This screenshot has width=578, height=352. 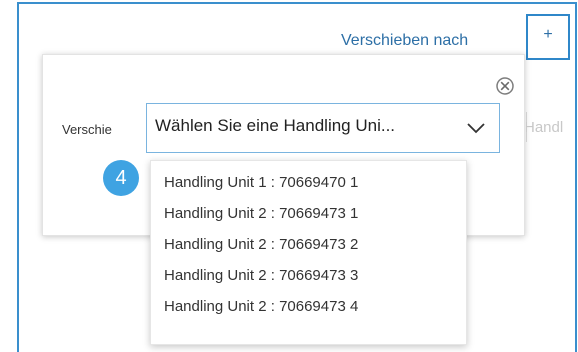 What do you see at coordinates (308, 275) in the screenshot?
I see `dropdown-option: Handling Unit 2 : 70669473 3` at bounding box center [308, 275].